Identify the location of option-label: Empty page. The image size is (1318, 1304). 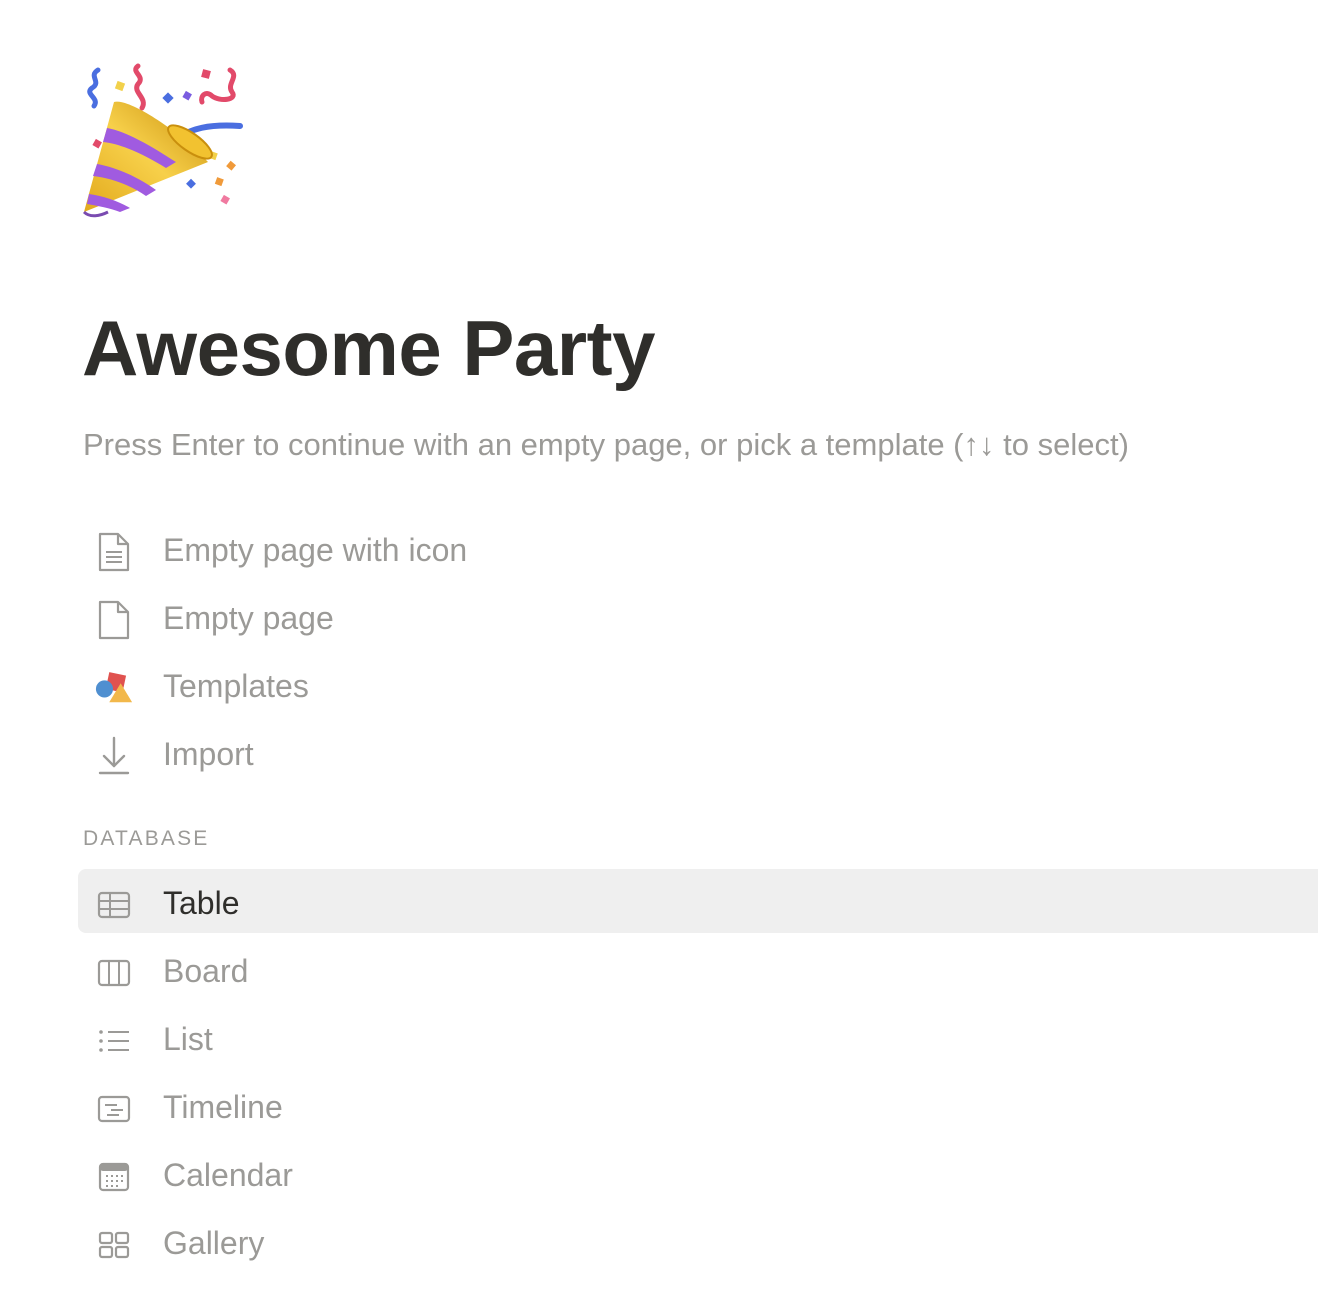
(248, 618).